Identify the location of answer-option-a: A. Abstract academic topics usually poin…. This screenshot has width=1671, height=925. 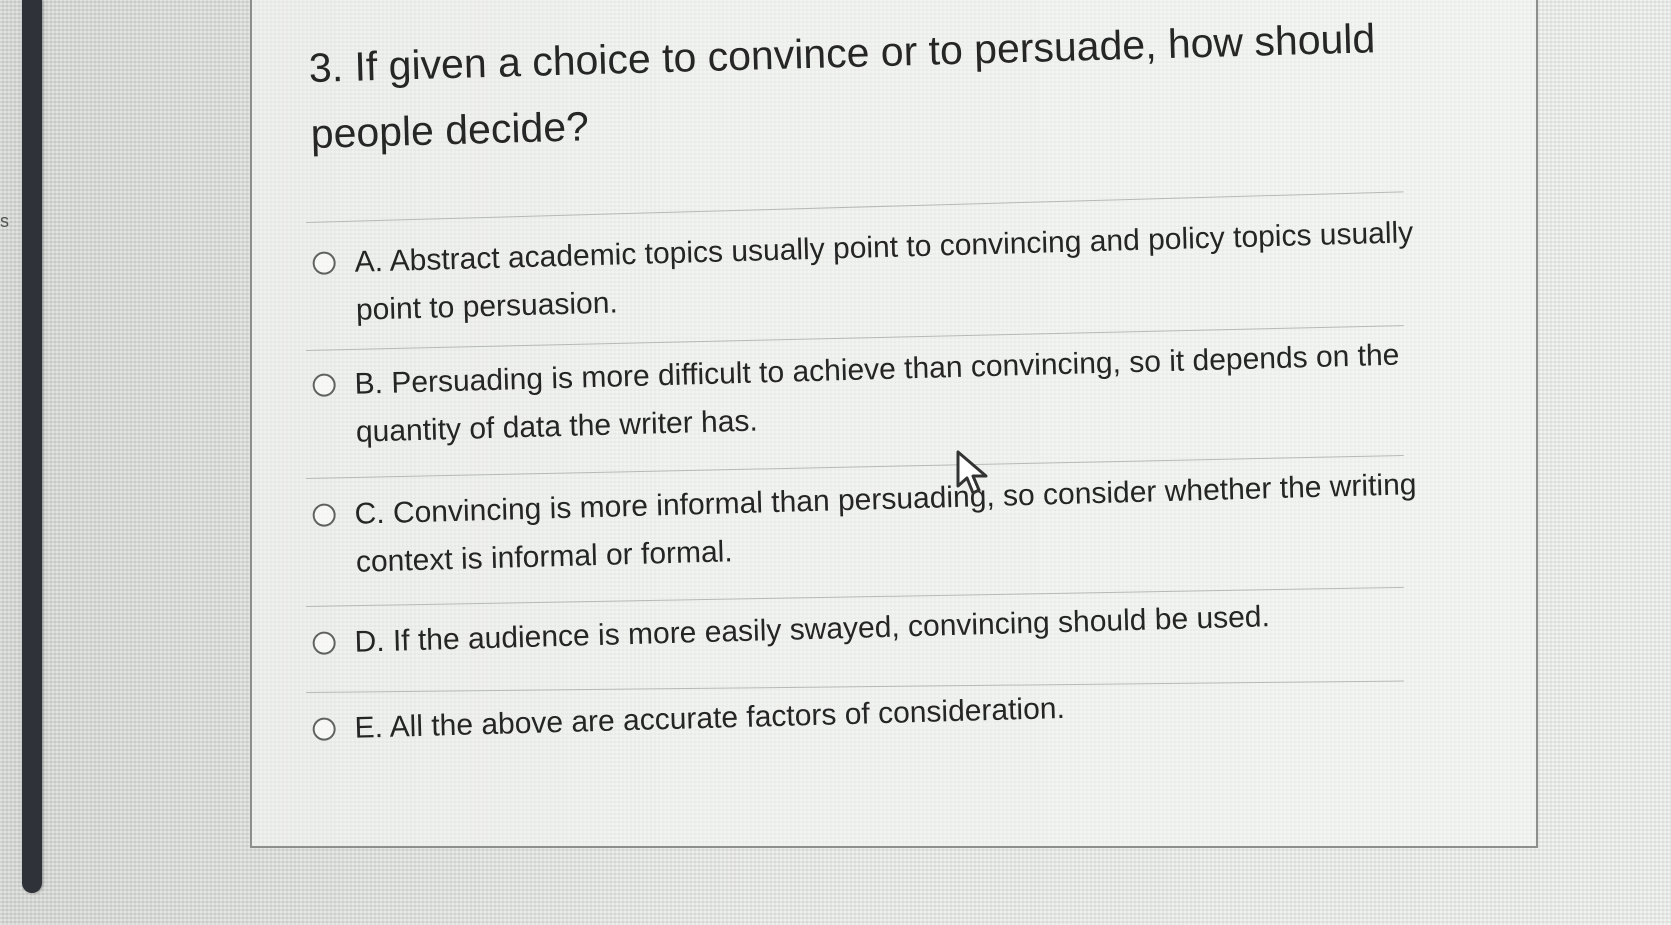
(900, 267).